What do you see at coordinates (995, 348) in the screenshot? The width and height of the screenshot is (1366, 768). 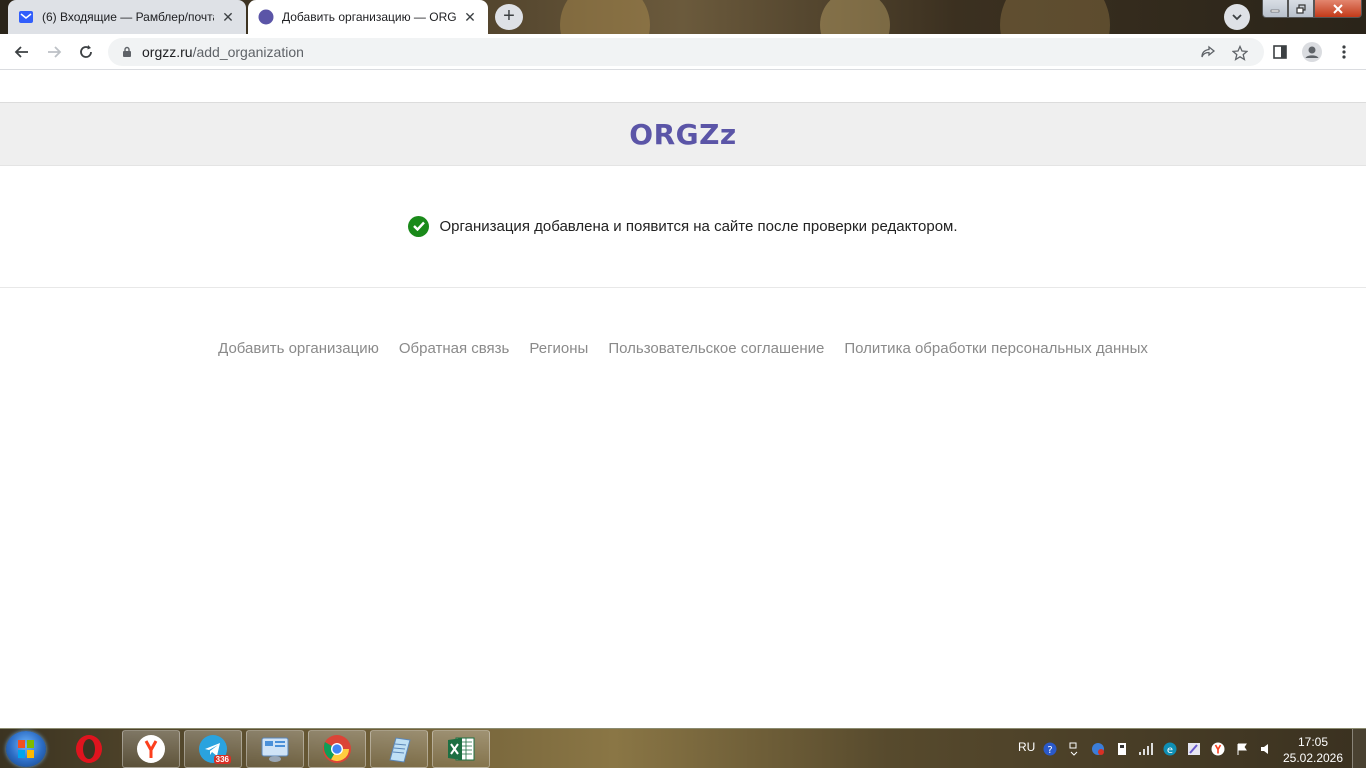 I see `footer-link-privacy-policy: Политика обработки персональных данных` at bounding box center [995, 348].